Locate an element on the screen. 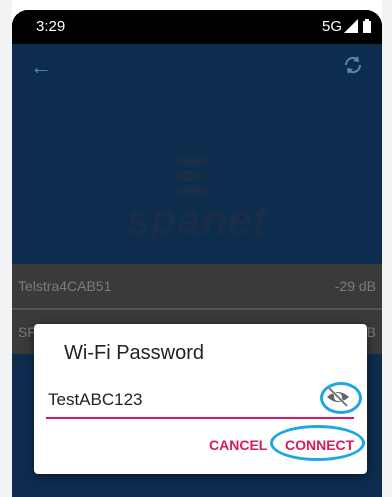 The width and height of the screenshot is (392, 497). password-input is located at coordinates (200, 400).